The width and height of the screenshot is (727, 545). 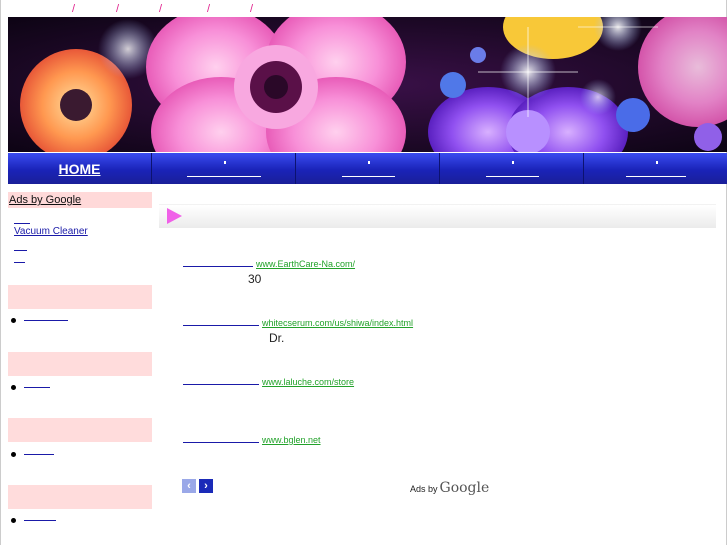 I want to click on ad-item: www.EarthCare-Na.com/, so click(x=269, y=264).